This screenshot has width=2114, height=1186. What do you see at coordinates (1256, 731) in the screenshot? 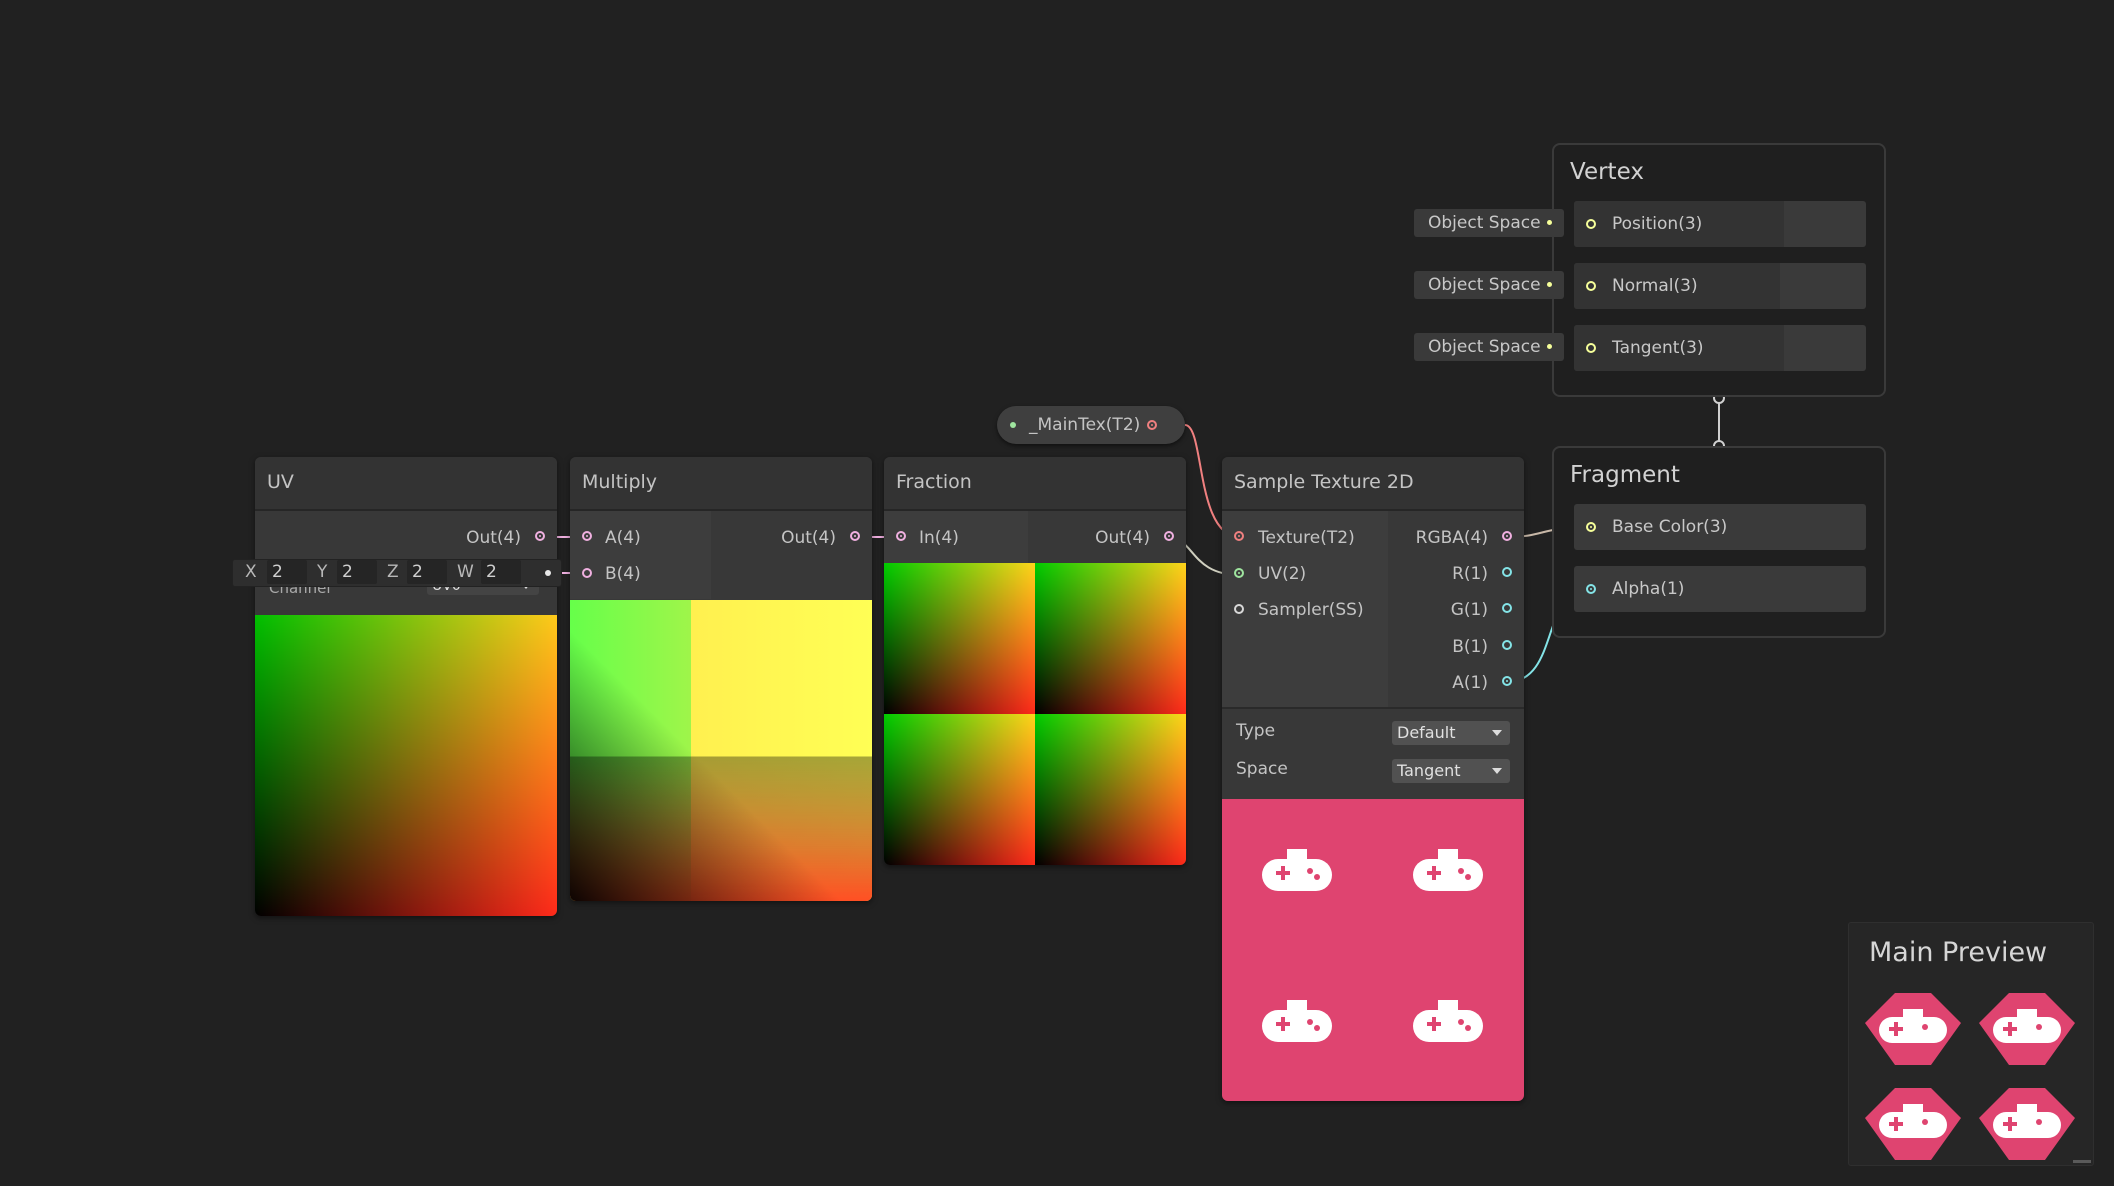
I see `sample-type-label: Type` at bounding box center [1256, 731].